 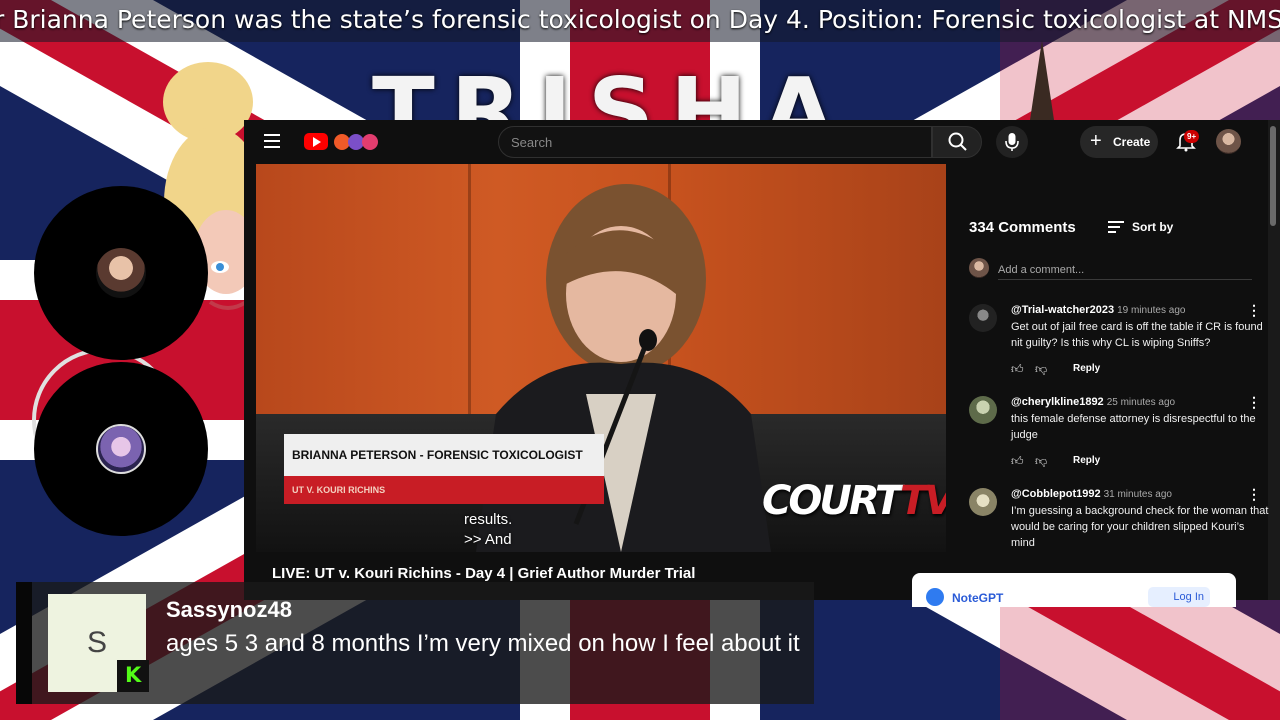 I want to click on create-label: Create, so click(x=1132, y=142).